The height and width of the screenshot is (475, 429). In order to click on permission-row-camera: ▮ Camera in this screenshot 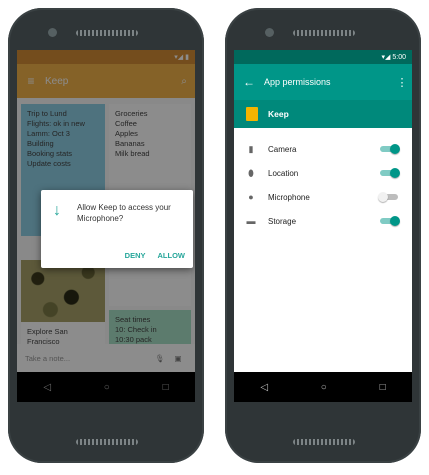, I will do `click(323, 149)`.